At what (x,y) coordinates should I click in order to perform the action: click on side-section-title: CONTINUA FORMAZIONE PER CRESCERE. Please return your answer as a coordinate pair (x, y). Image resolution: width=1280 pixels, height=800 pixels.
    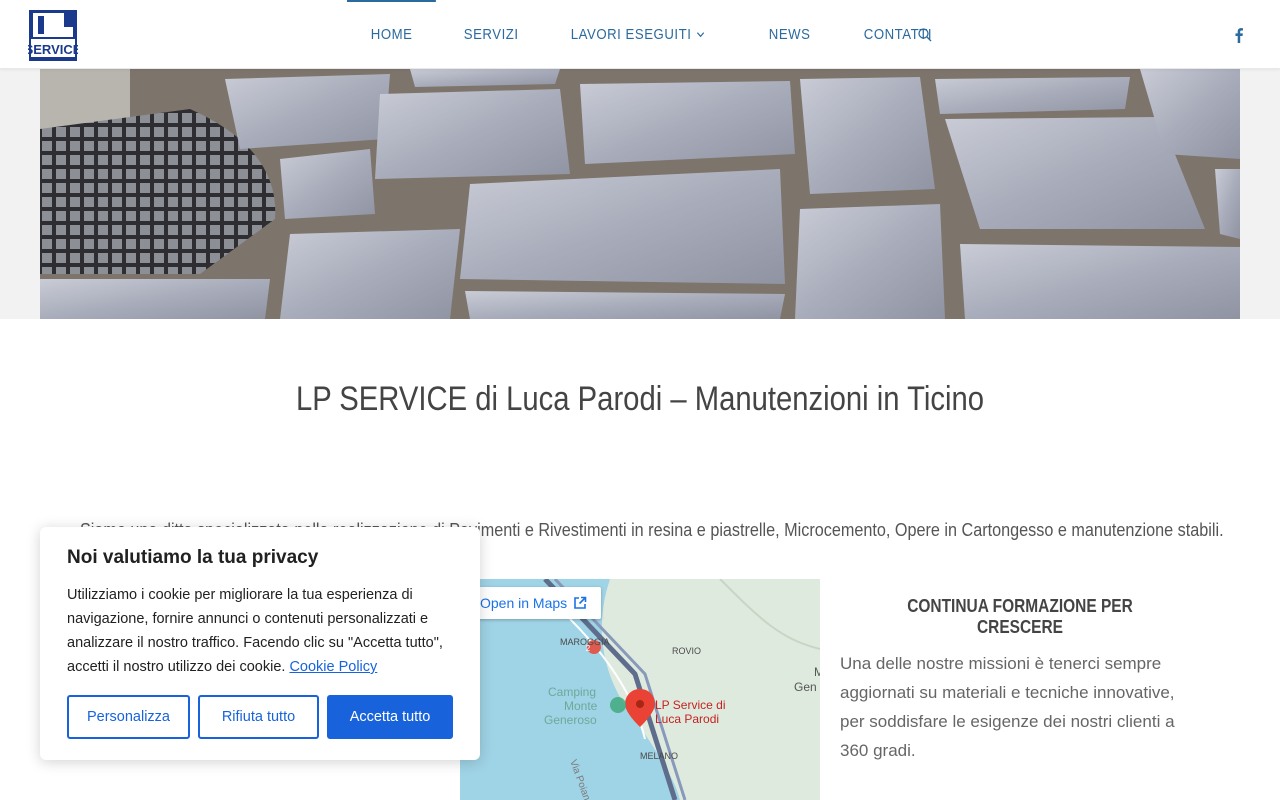
    Looking at the image, I should click on (1020, 616).